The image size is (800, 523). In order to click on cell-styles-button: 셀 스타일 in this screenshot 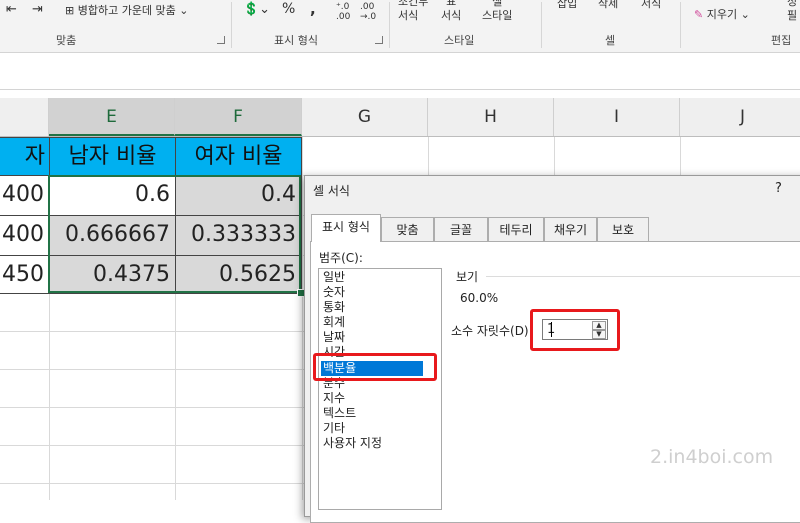, I will do `click(497, 11)`.